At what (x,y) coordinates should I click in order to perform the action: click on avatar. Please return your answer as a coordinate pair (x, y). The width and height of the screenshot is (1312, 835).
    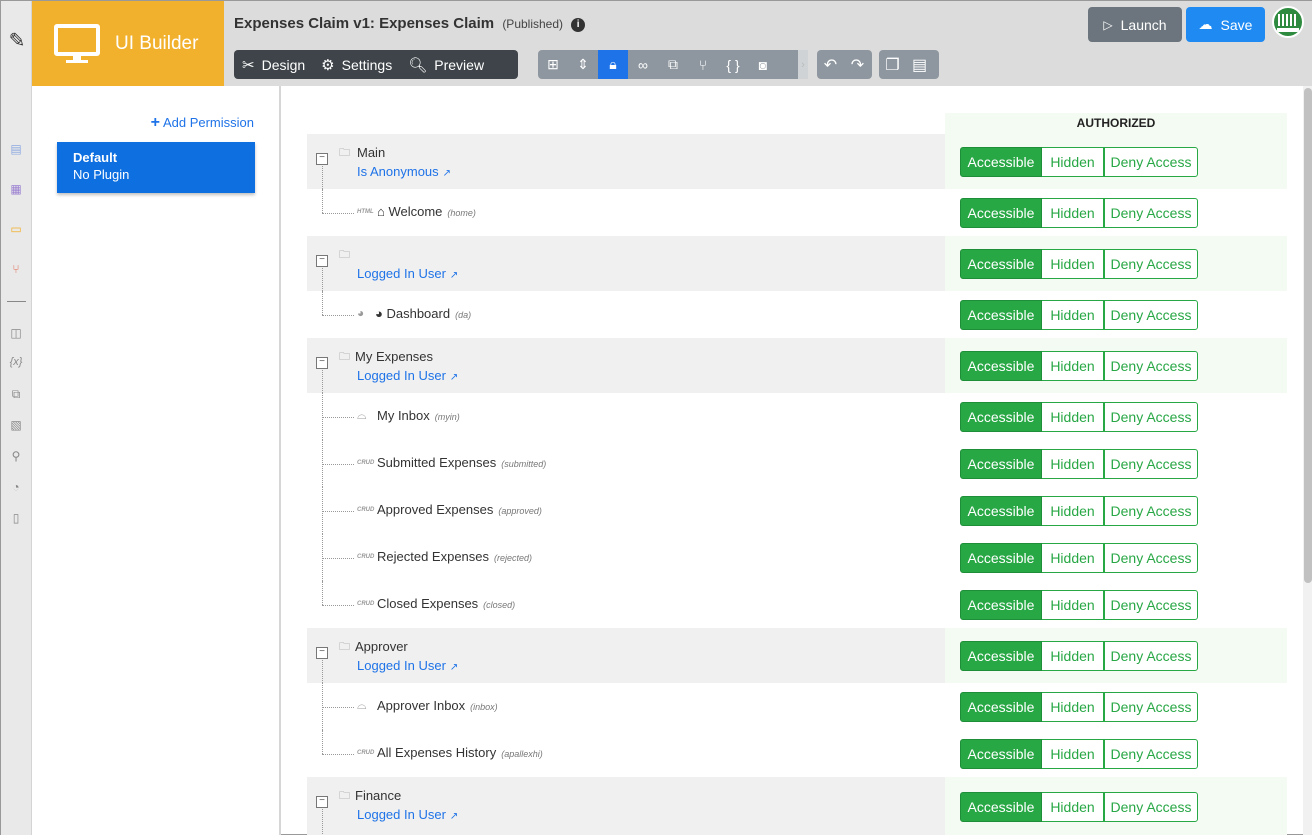
    Looking at the image, I should click on (1288, 22).